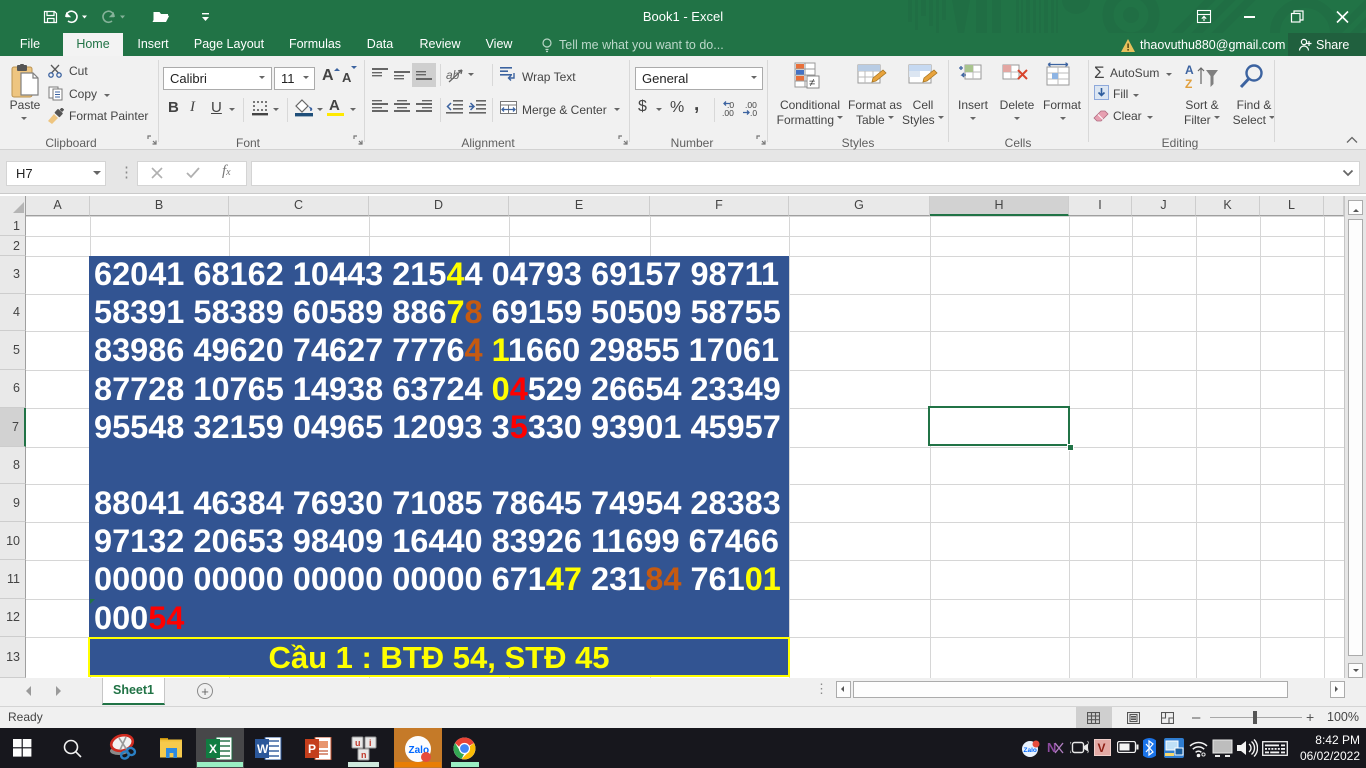 The width and height of the screenshot is (1366, 768). I want to click on svg-text: P, so click(312, 749).